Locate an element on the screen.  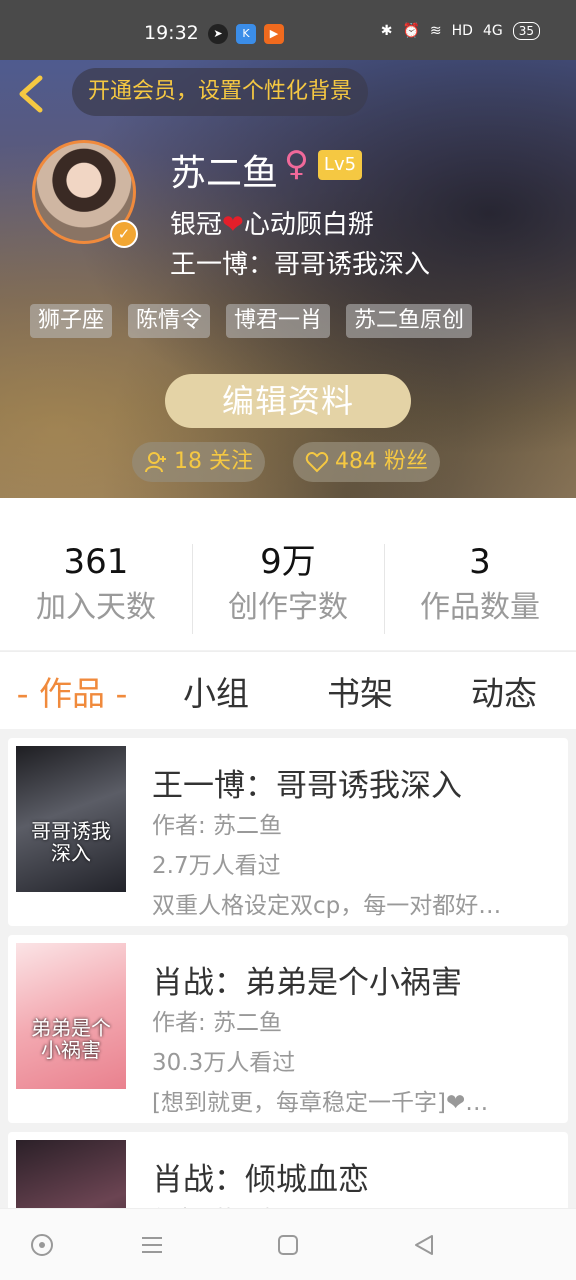
stats-row: 361 加入天数 9万 创作字数 3 作品数量 is located at coordinates (288, 574).